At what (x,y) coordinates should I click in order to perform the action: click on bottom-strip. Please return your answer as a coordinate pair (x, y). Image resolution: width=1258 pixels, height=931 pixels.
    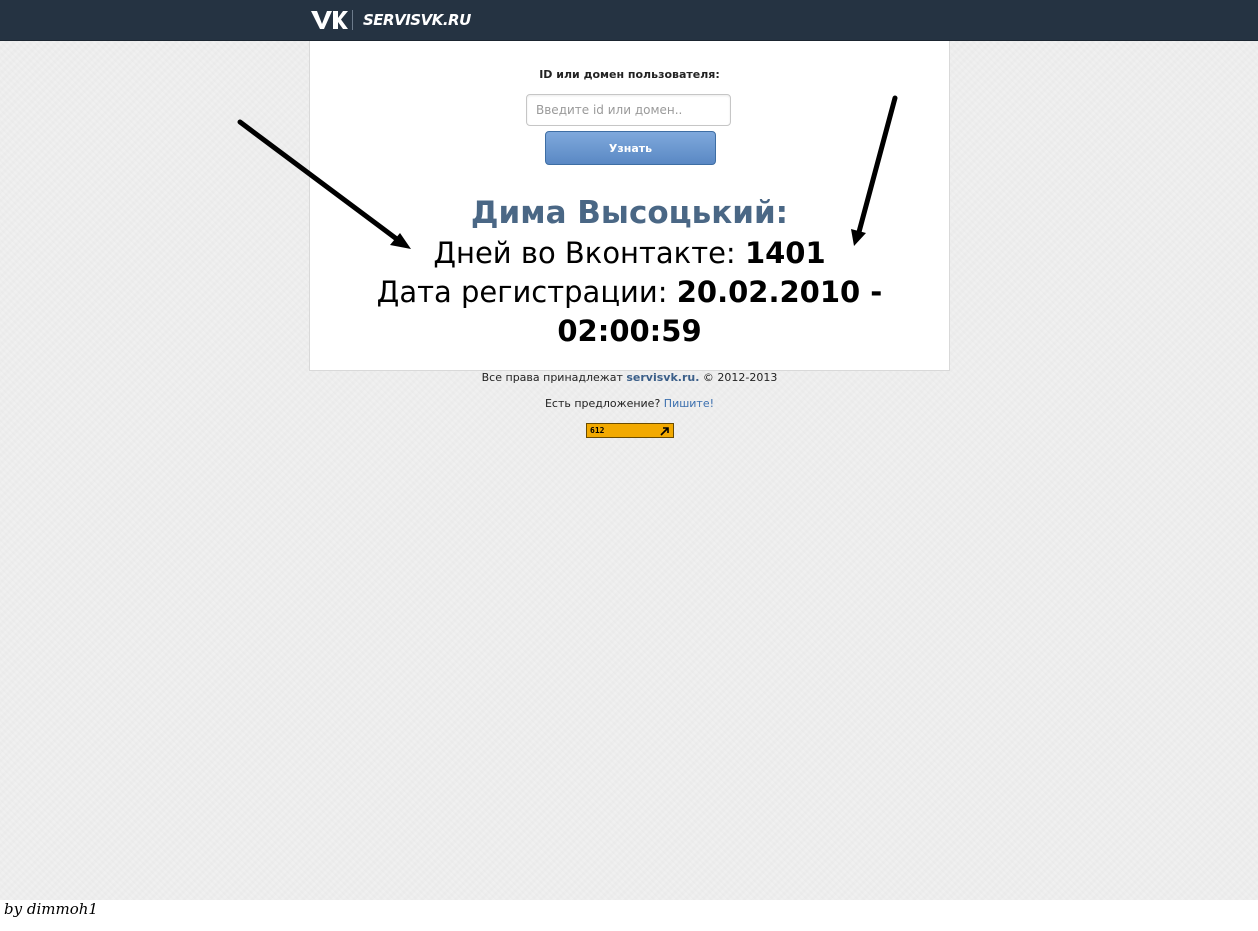
    Looking at the image, I should click on (629, 915).